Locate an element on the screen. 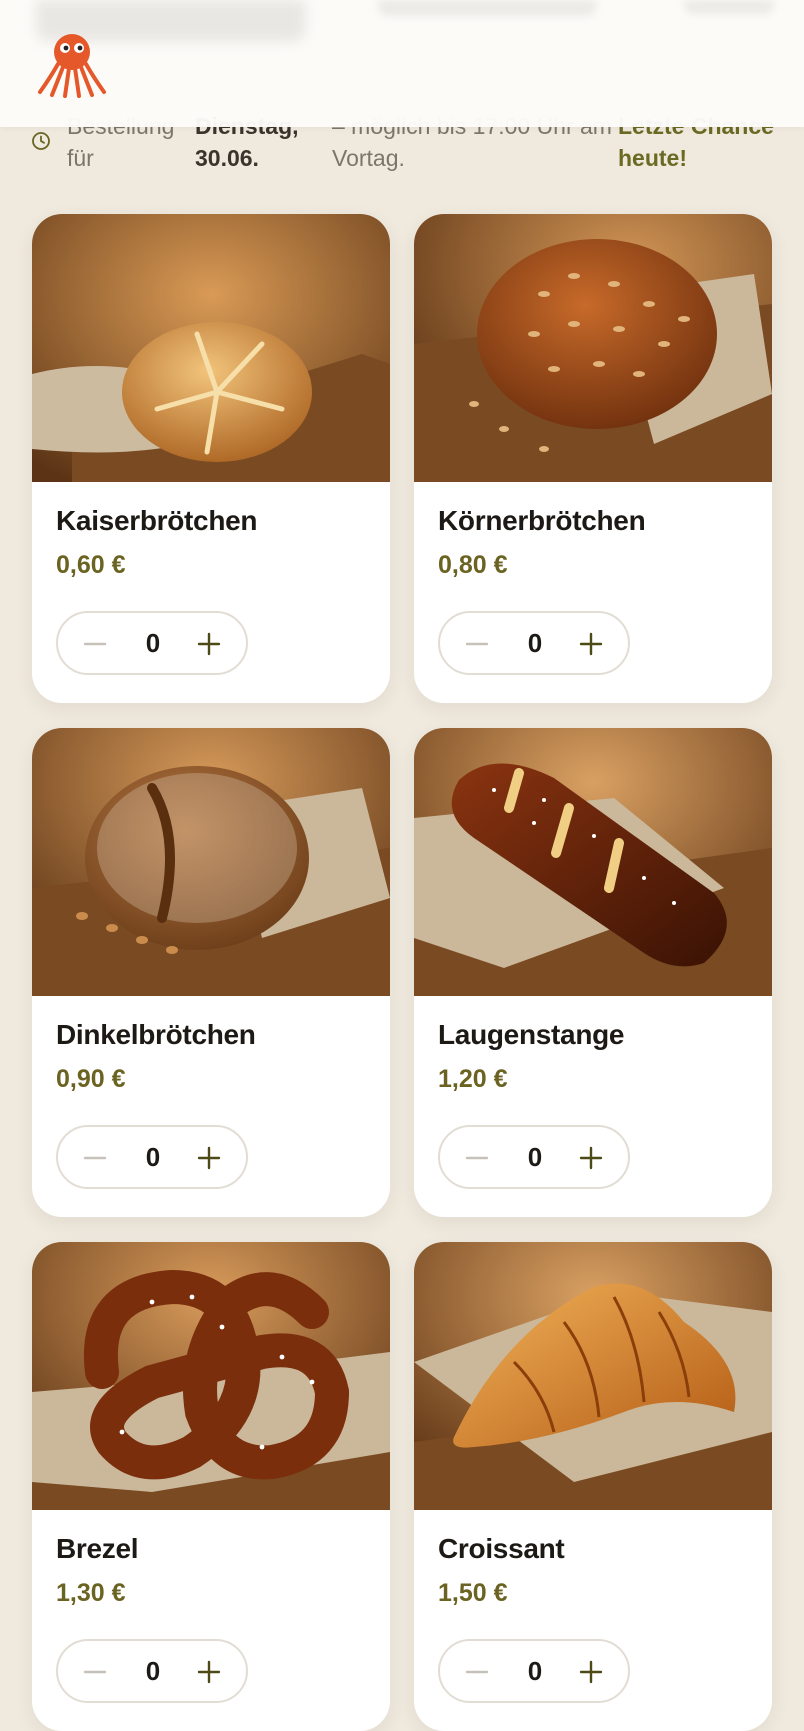 Image resolution: width=804 pixels, height=1731 pixels. koernerbroetchen-image is located at coordinates (593, 348).